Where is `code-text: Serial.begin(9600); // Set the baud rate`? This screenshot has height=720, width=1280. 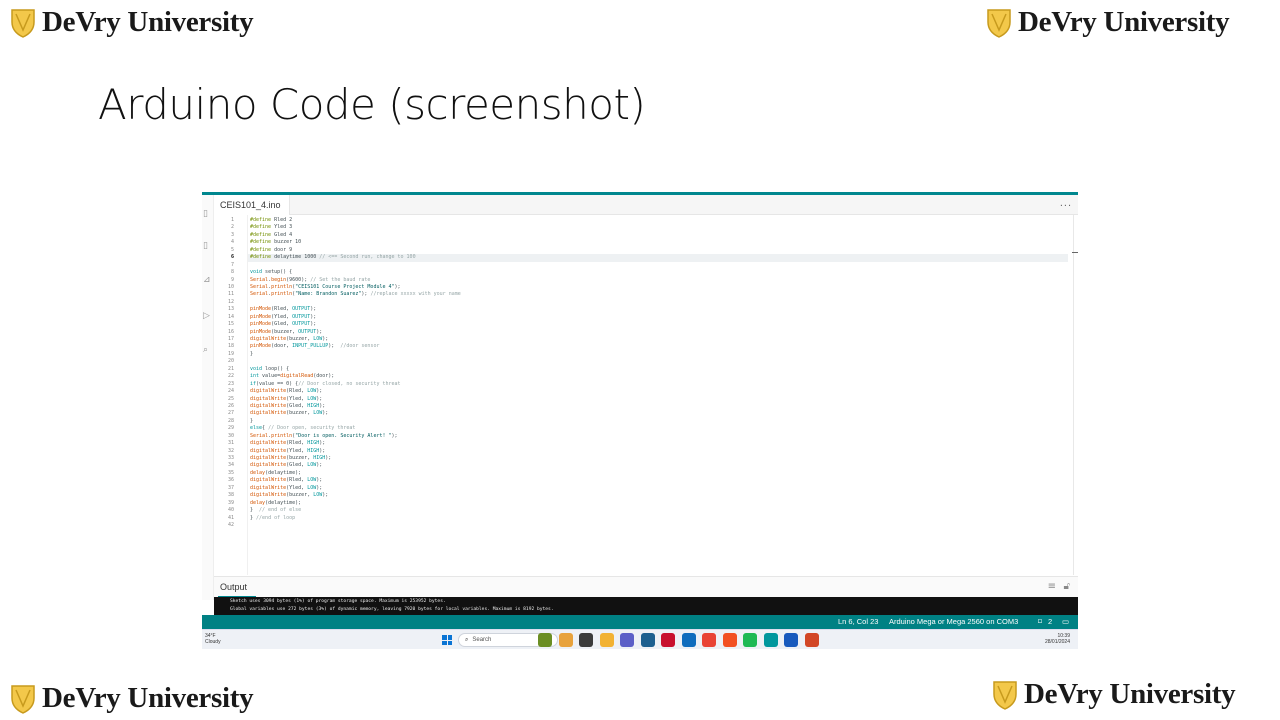
code-text: Serial.begin(9600); // Set the baud rate is located at coordinates (310, 279).